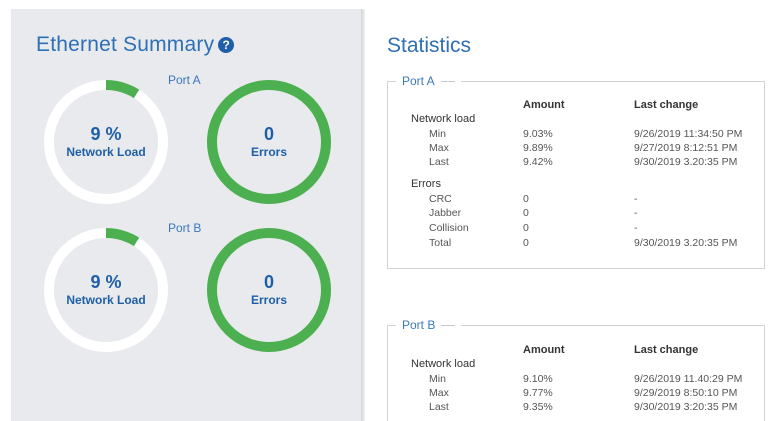  What do you see at coordinates (106, 300) in the screenshot?
I see `port-b-load-caption: Network Load` at bounding box center [106, 300].